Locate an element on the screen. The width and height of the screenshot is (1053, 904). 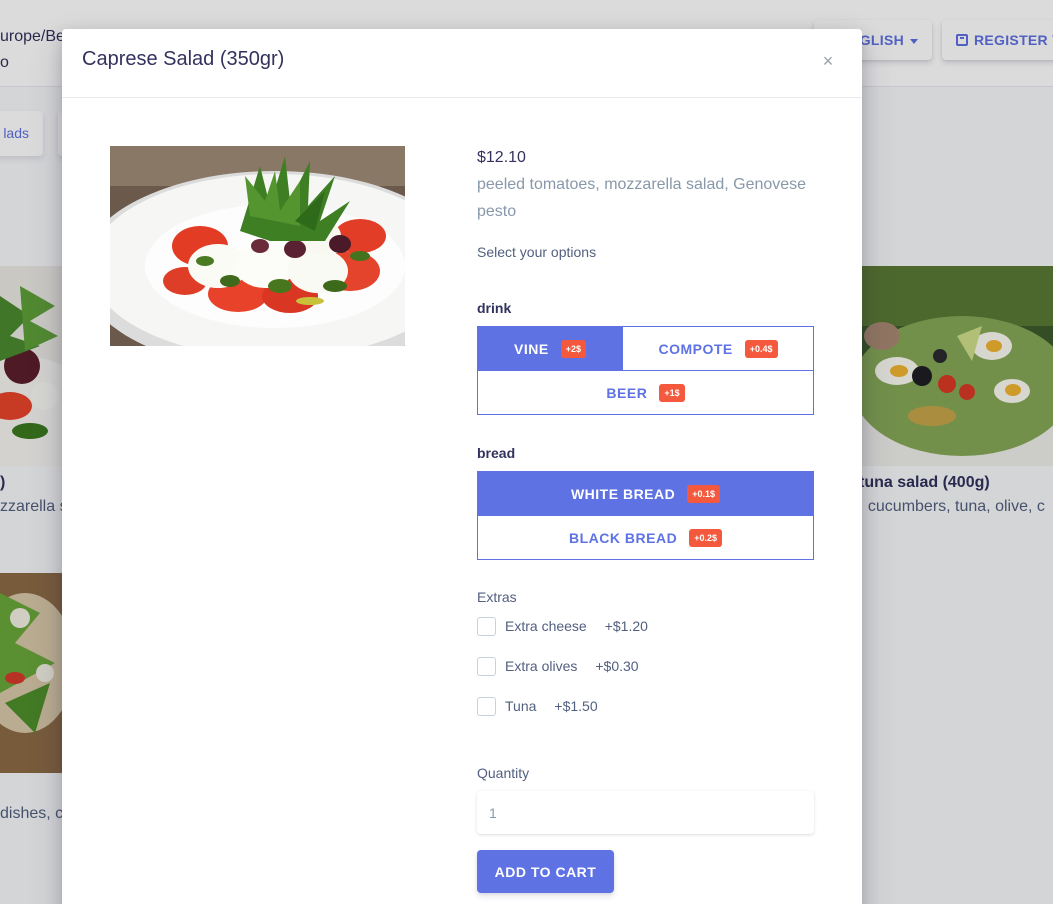
quantity-label: Quantity is located at coordinates (503, 773).